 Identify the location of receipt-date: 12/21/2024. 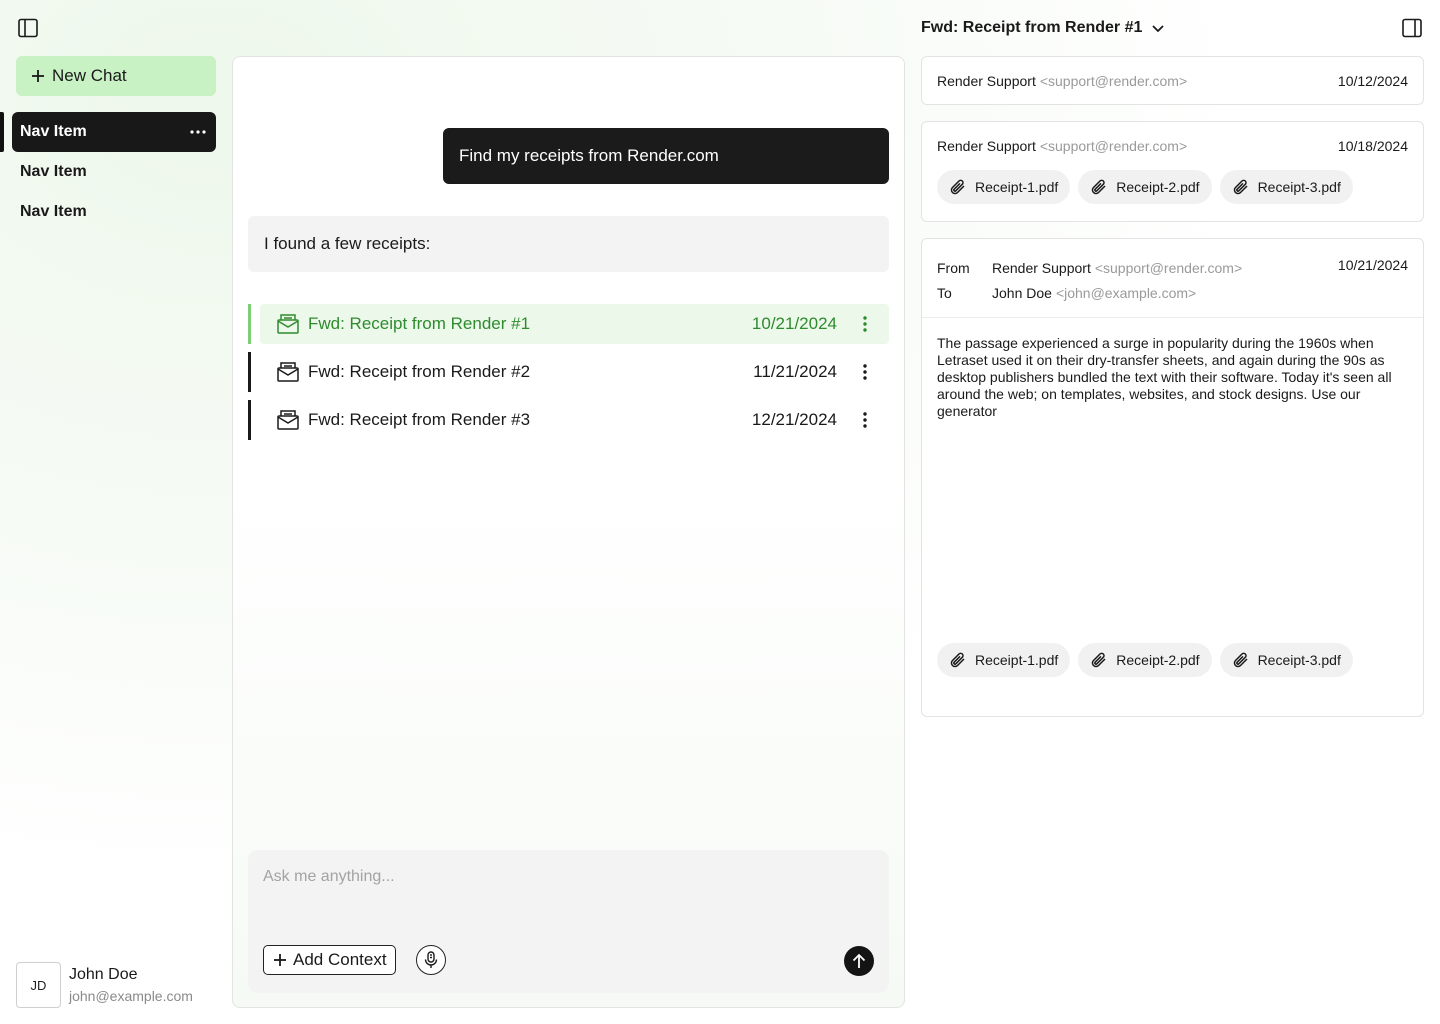
(794, 419).